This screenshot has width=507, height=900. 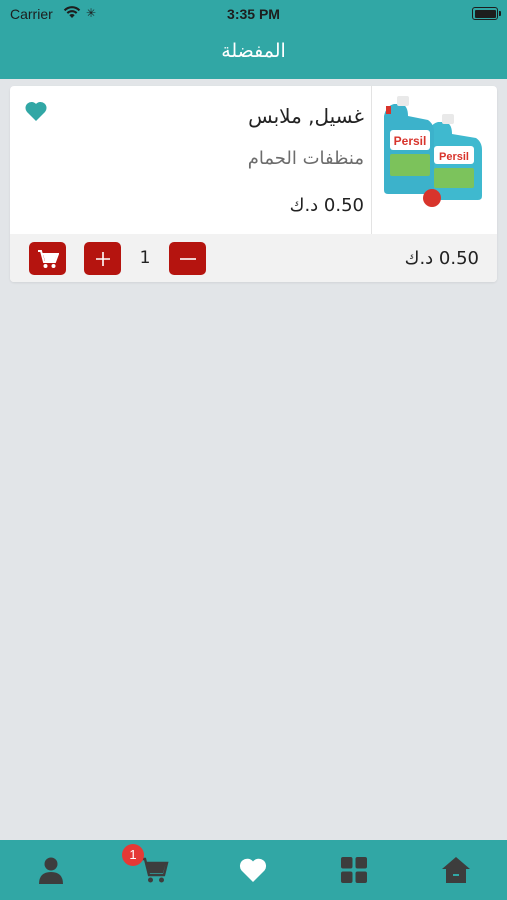 I want to click on status-time: 3:35 PM, so click(x=253, y=14).